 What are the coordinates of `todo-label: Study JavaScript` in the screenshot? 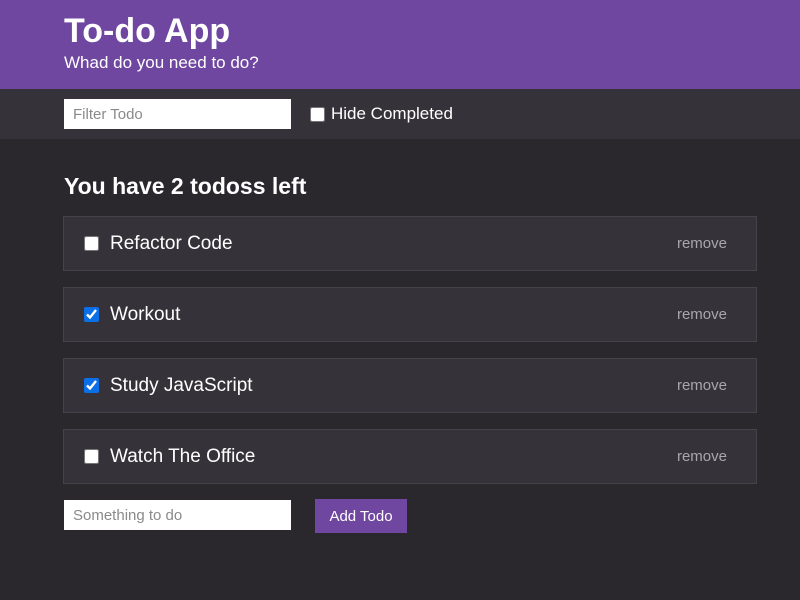 It's located at (181, 385).